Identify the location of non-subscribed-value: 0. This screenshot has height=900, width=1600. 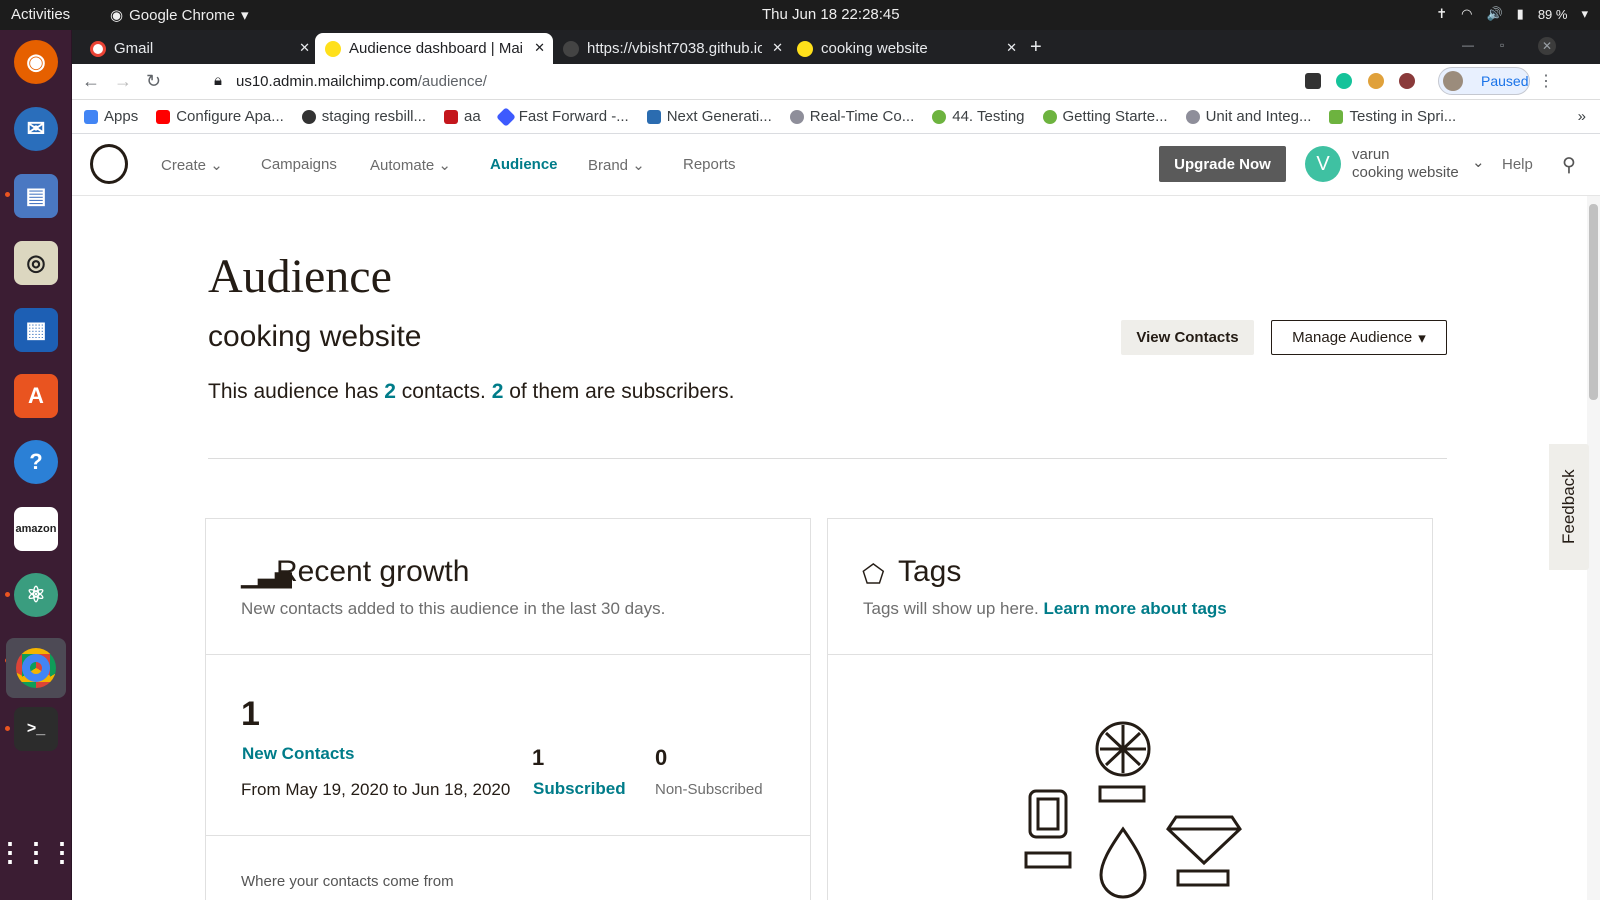
(661, 757).